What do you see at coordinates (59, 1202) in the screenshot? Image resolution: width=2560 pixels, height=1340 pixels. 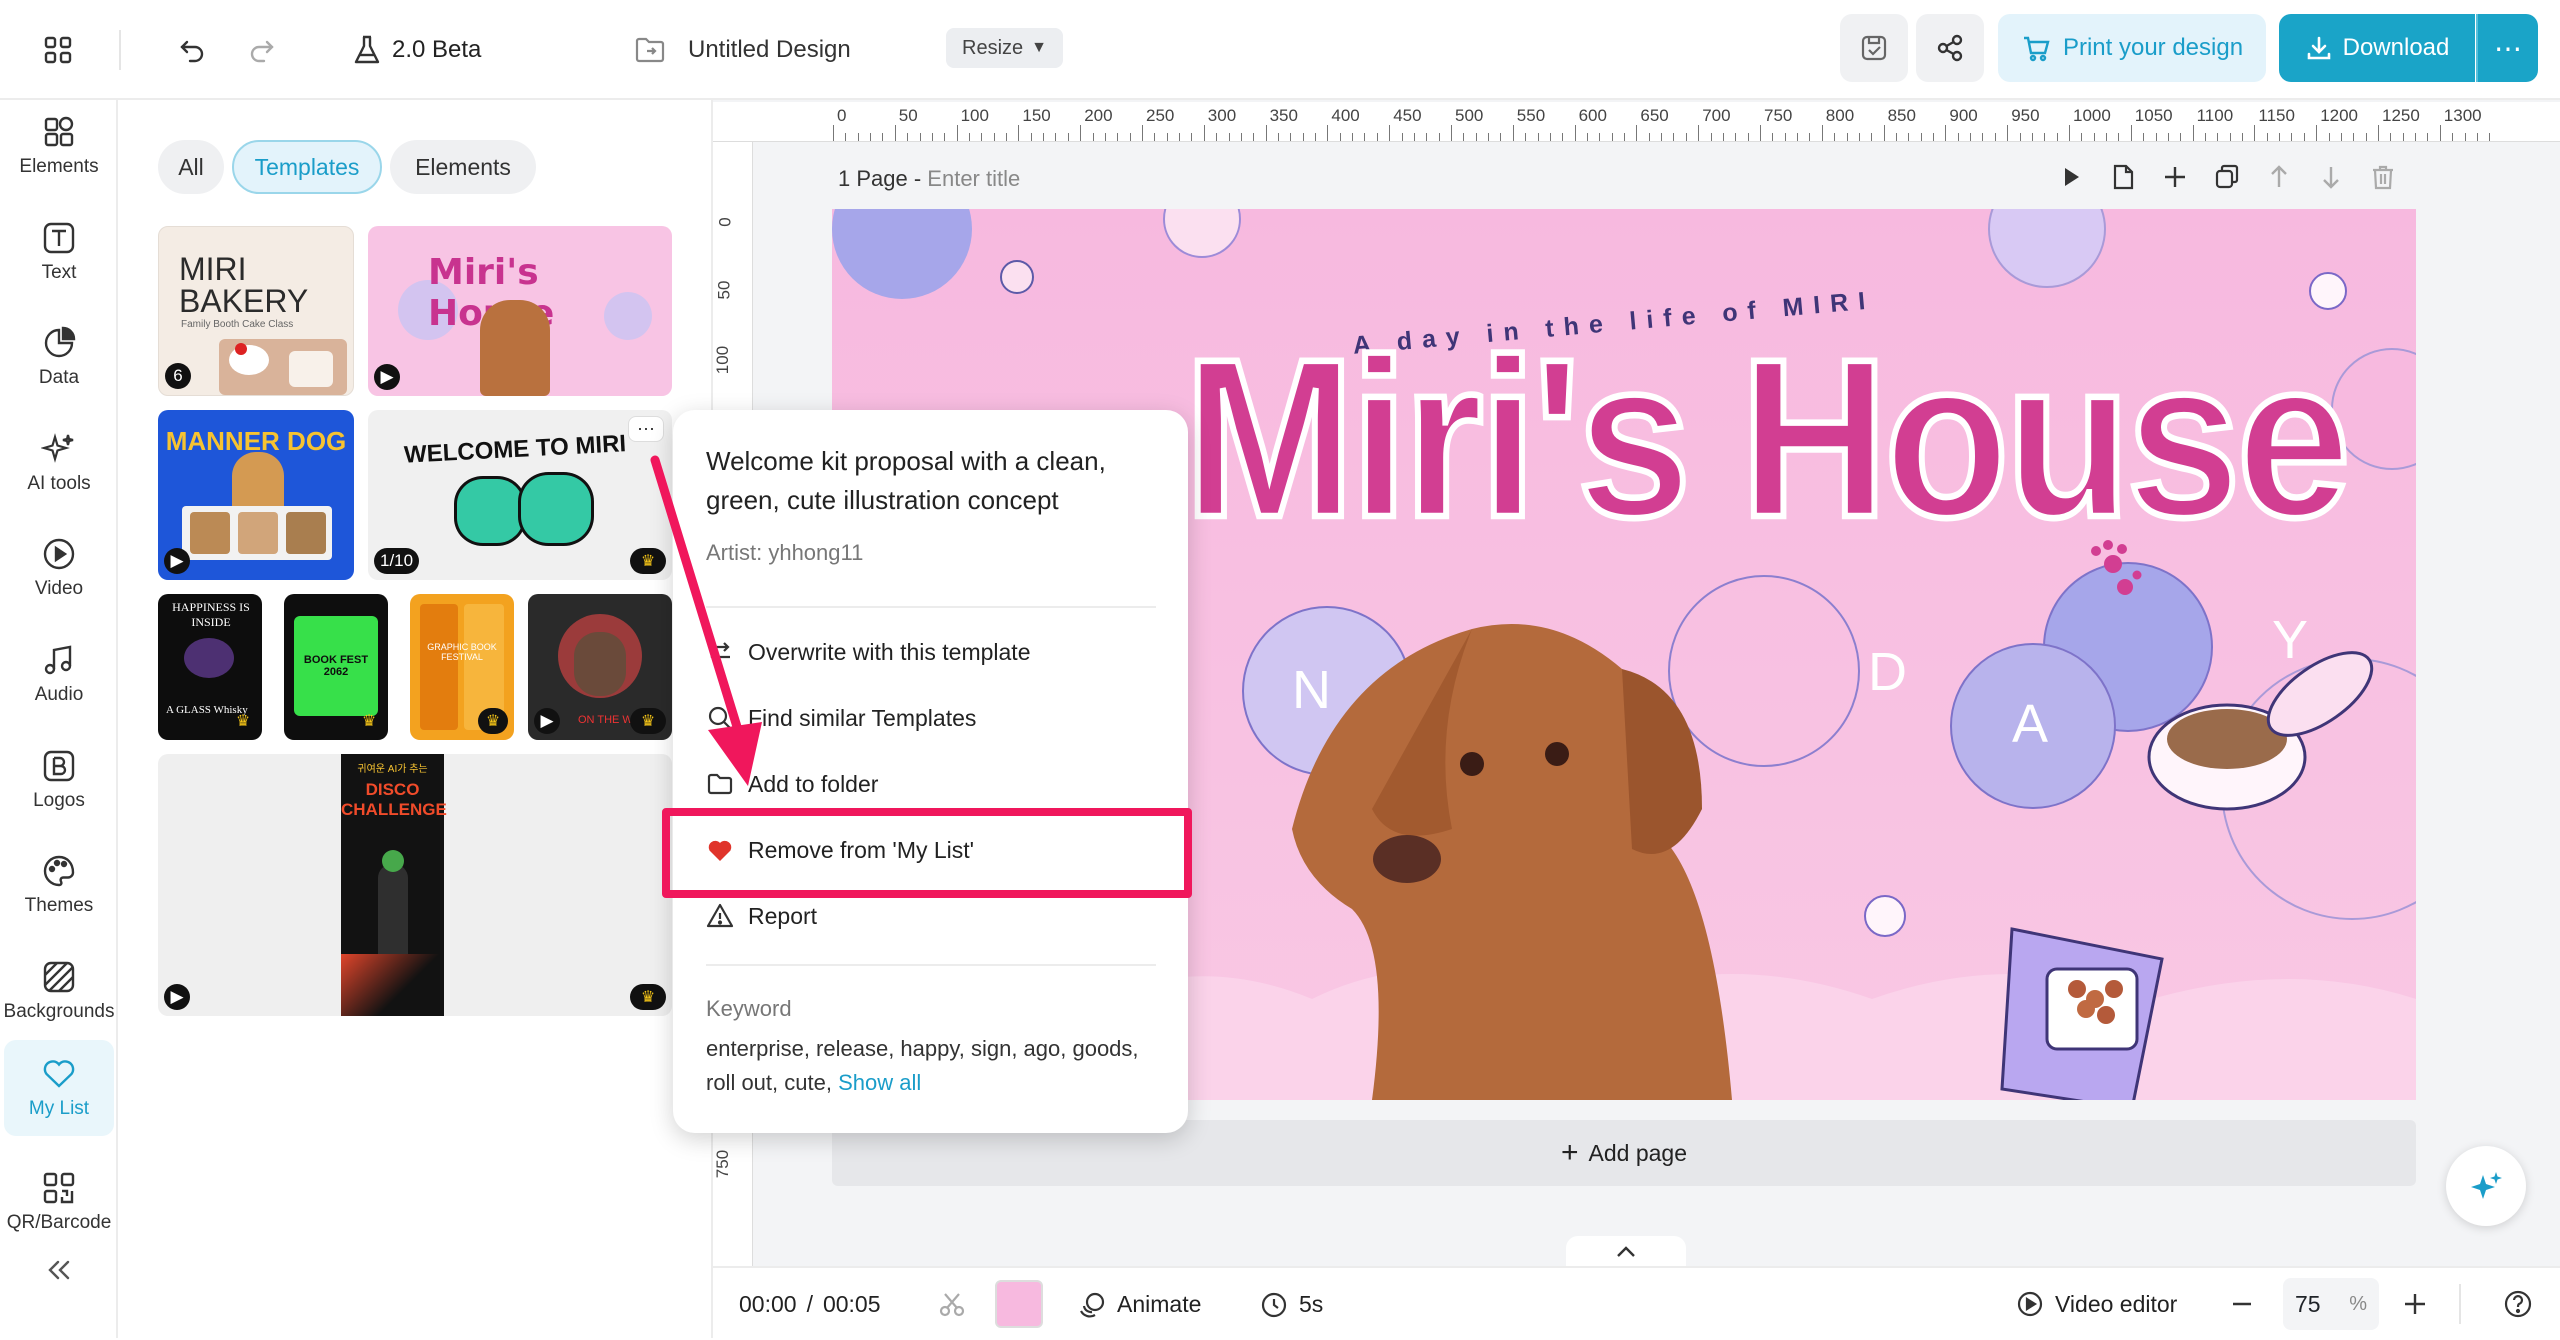 I see `sidebar-item-qr-barcode: QR/Barcode` at bounding box center [59, 1202].